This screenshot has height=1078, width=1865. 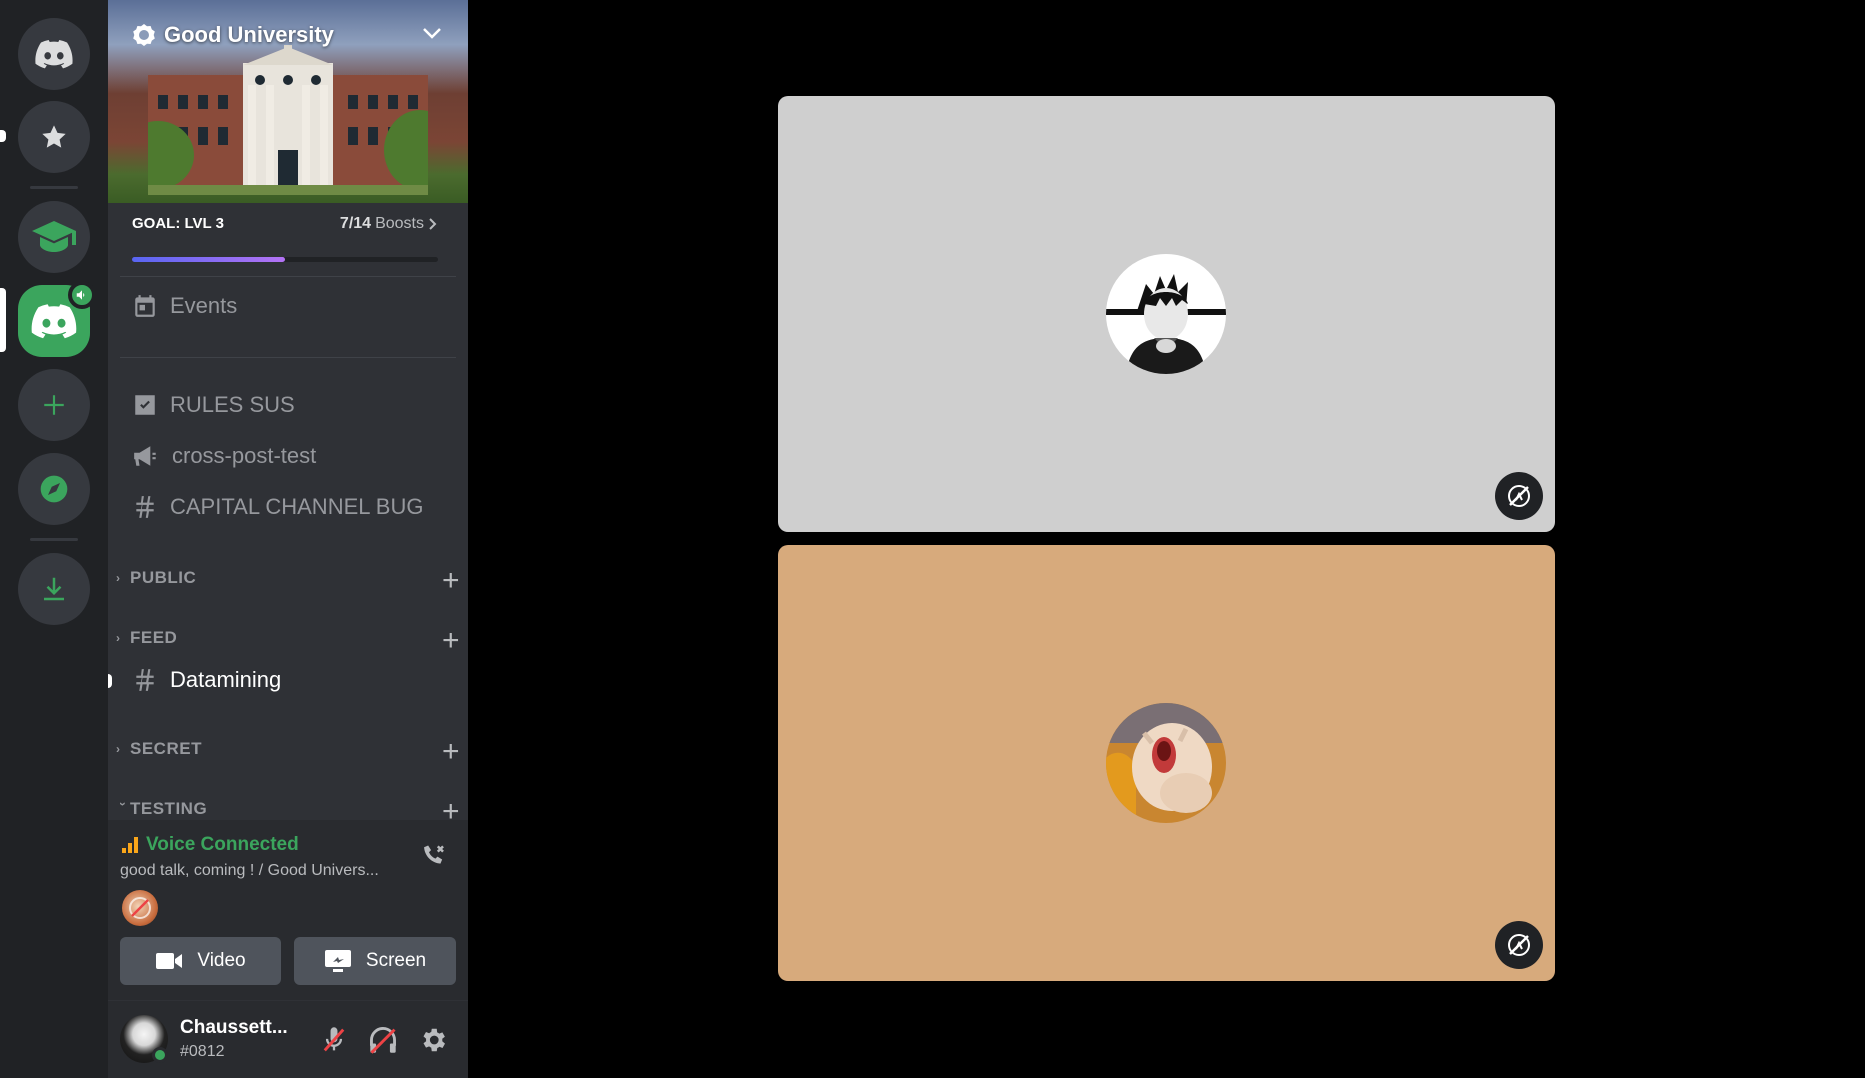 What do you see at coordinates (110, 681) in the screenshot?
I see `unread-channel-pill` at bounding box center [110, 681].